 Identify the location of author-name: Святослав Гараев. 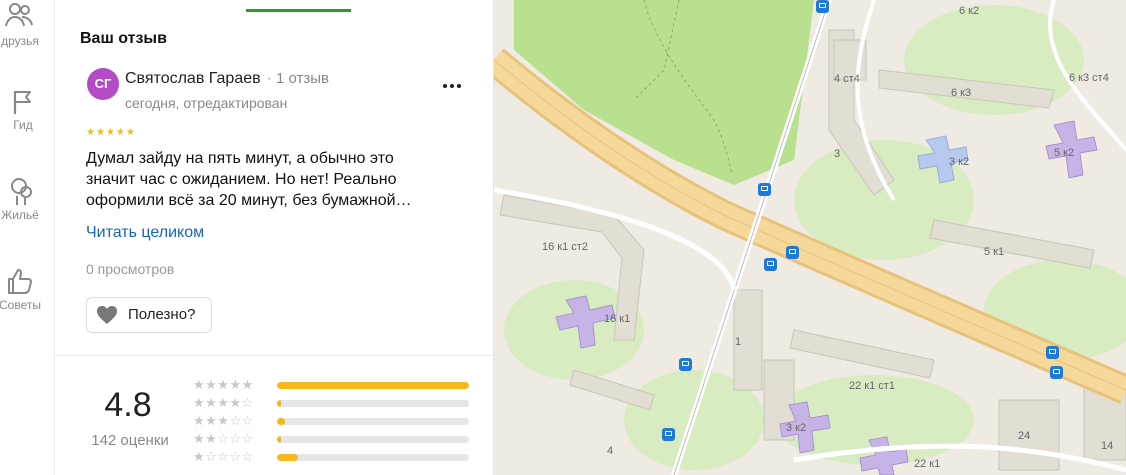
(193, 78).